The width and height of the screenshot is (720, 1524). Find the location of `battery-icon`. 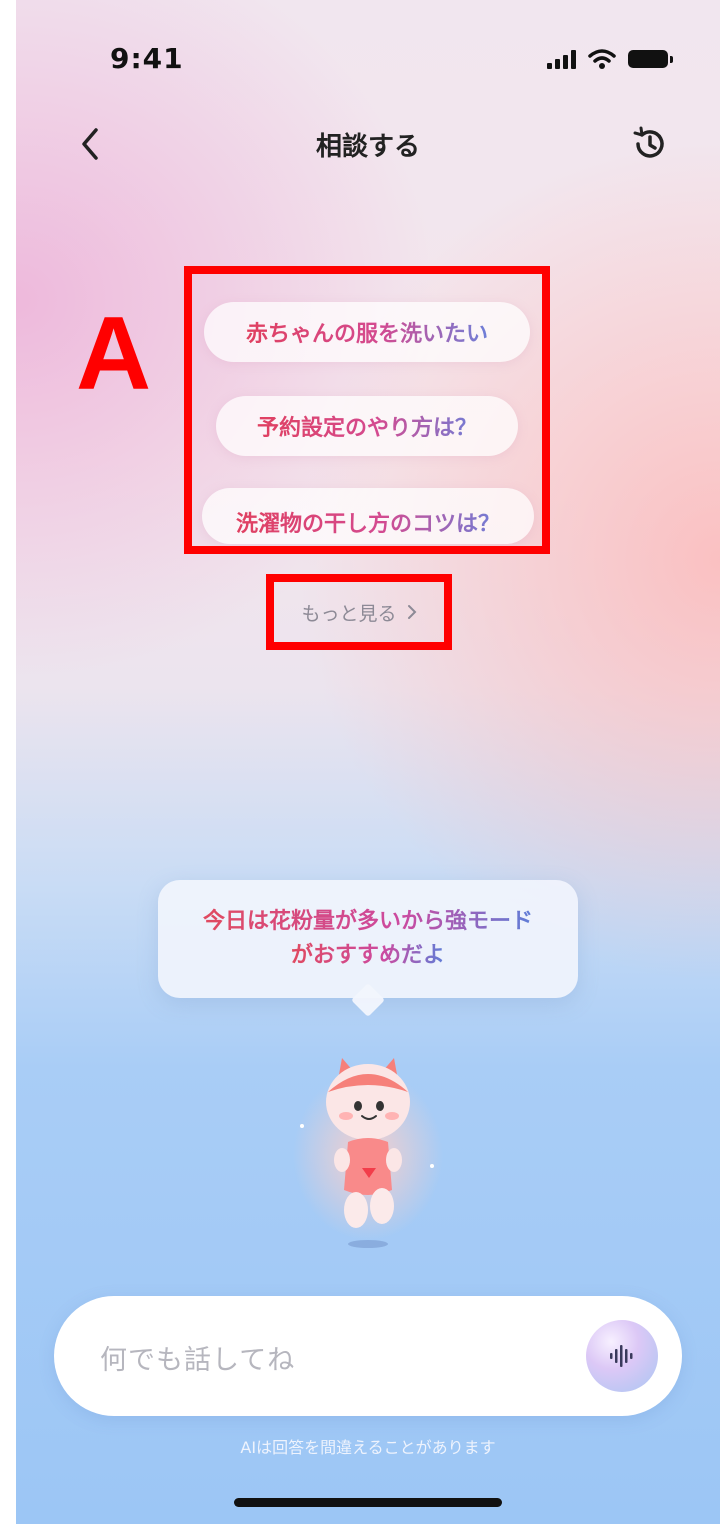

battery-icon is located at coordinates (650, 59).